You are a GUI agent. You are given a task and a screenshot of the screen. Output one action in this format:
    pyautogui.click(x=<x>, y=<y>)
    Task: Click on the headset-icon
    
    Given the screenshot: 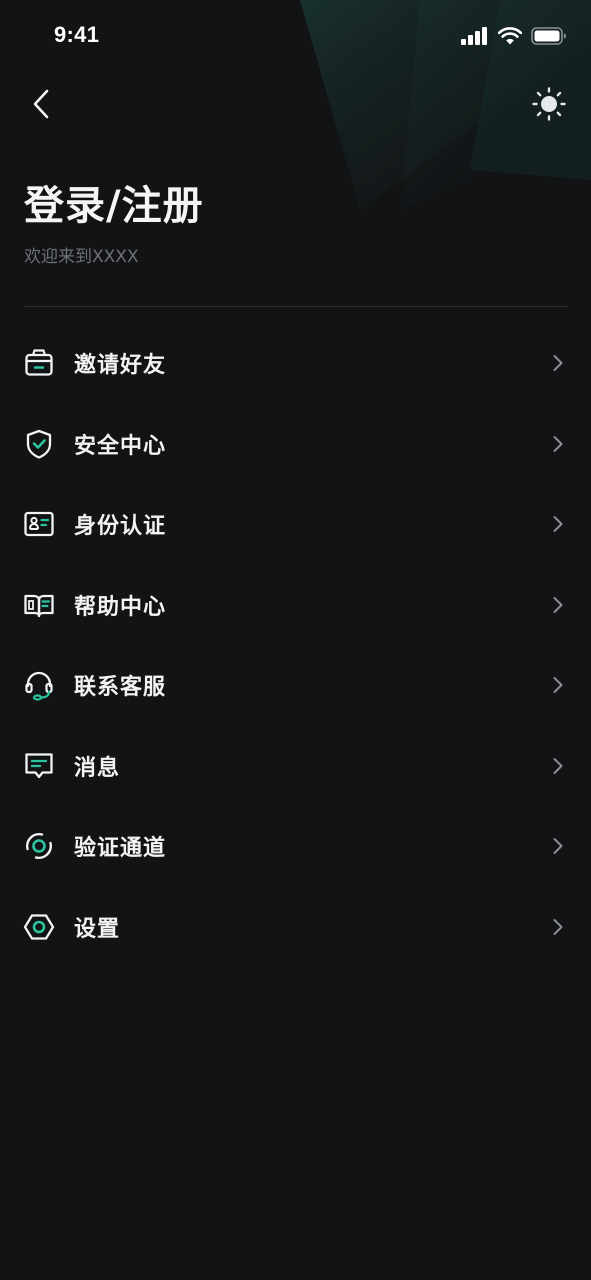 What is the action you would take?
    pyautogui.click(x=39, y=685)
    